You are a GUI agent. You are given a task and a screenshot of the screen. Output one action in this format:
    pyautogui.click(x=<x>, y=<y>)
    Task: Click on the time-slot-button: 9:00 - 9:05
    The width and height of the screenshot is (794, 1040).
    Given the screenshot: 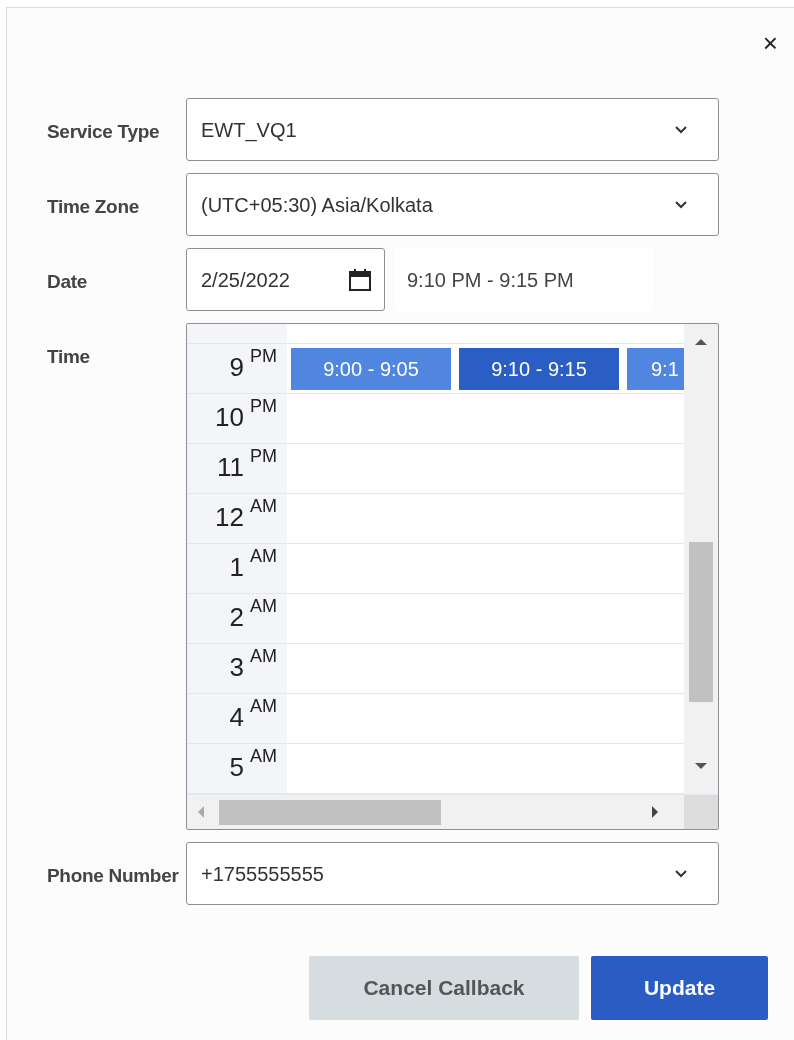 What is the action you would take?
    pyautogui.click(x=371, y=369)
    